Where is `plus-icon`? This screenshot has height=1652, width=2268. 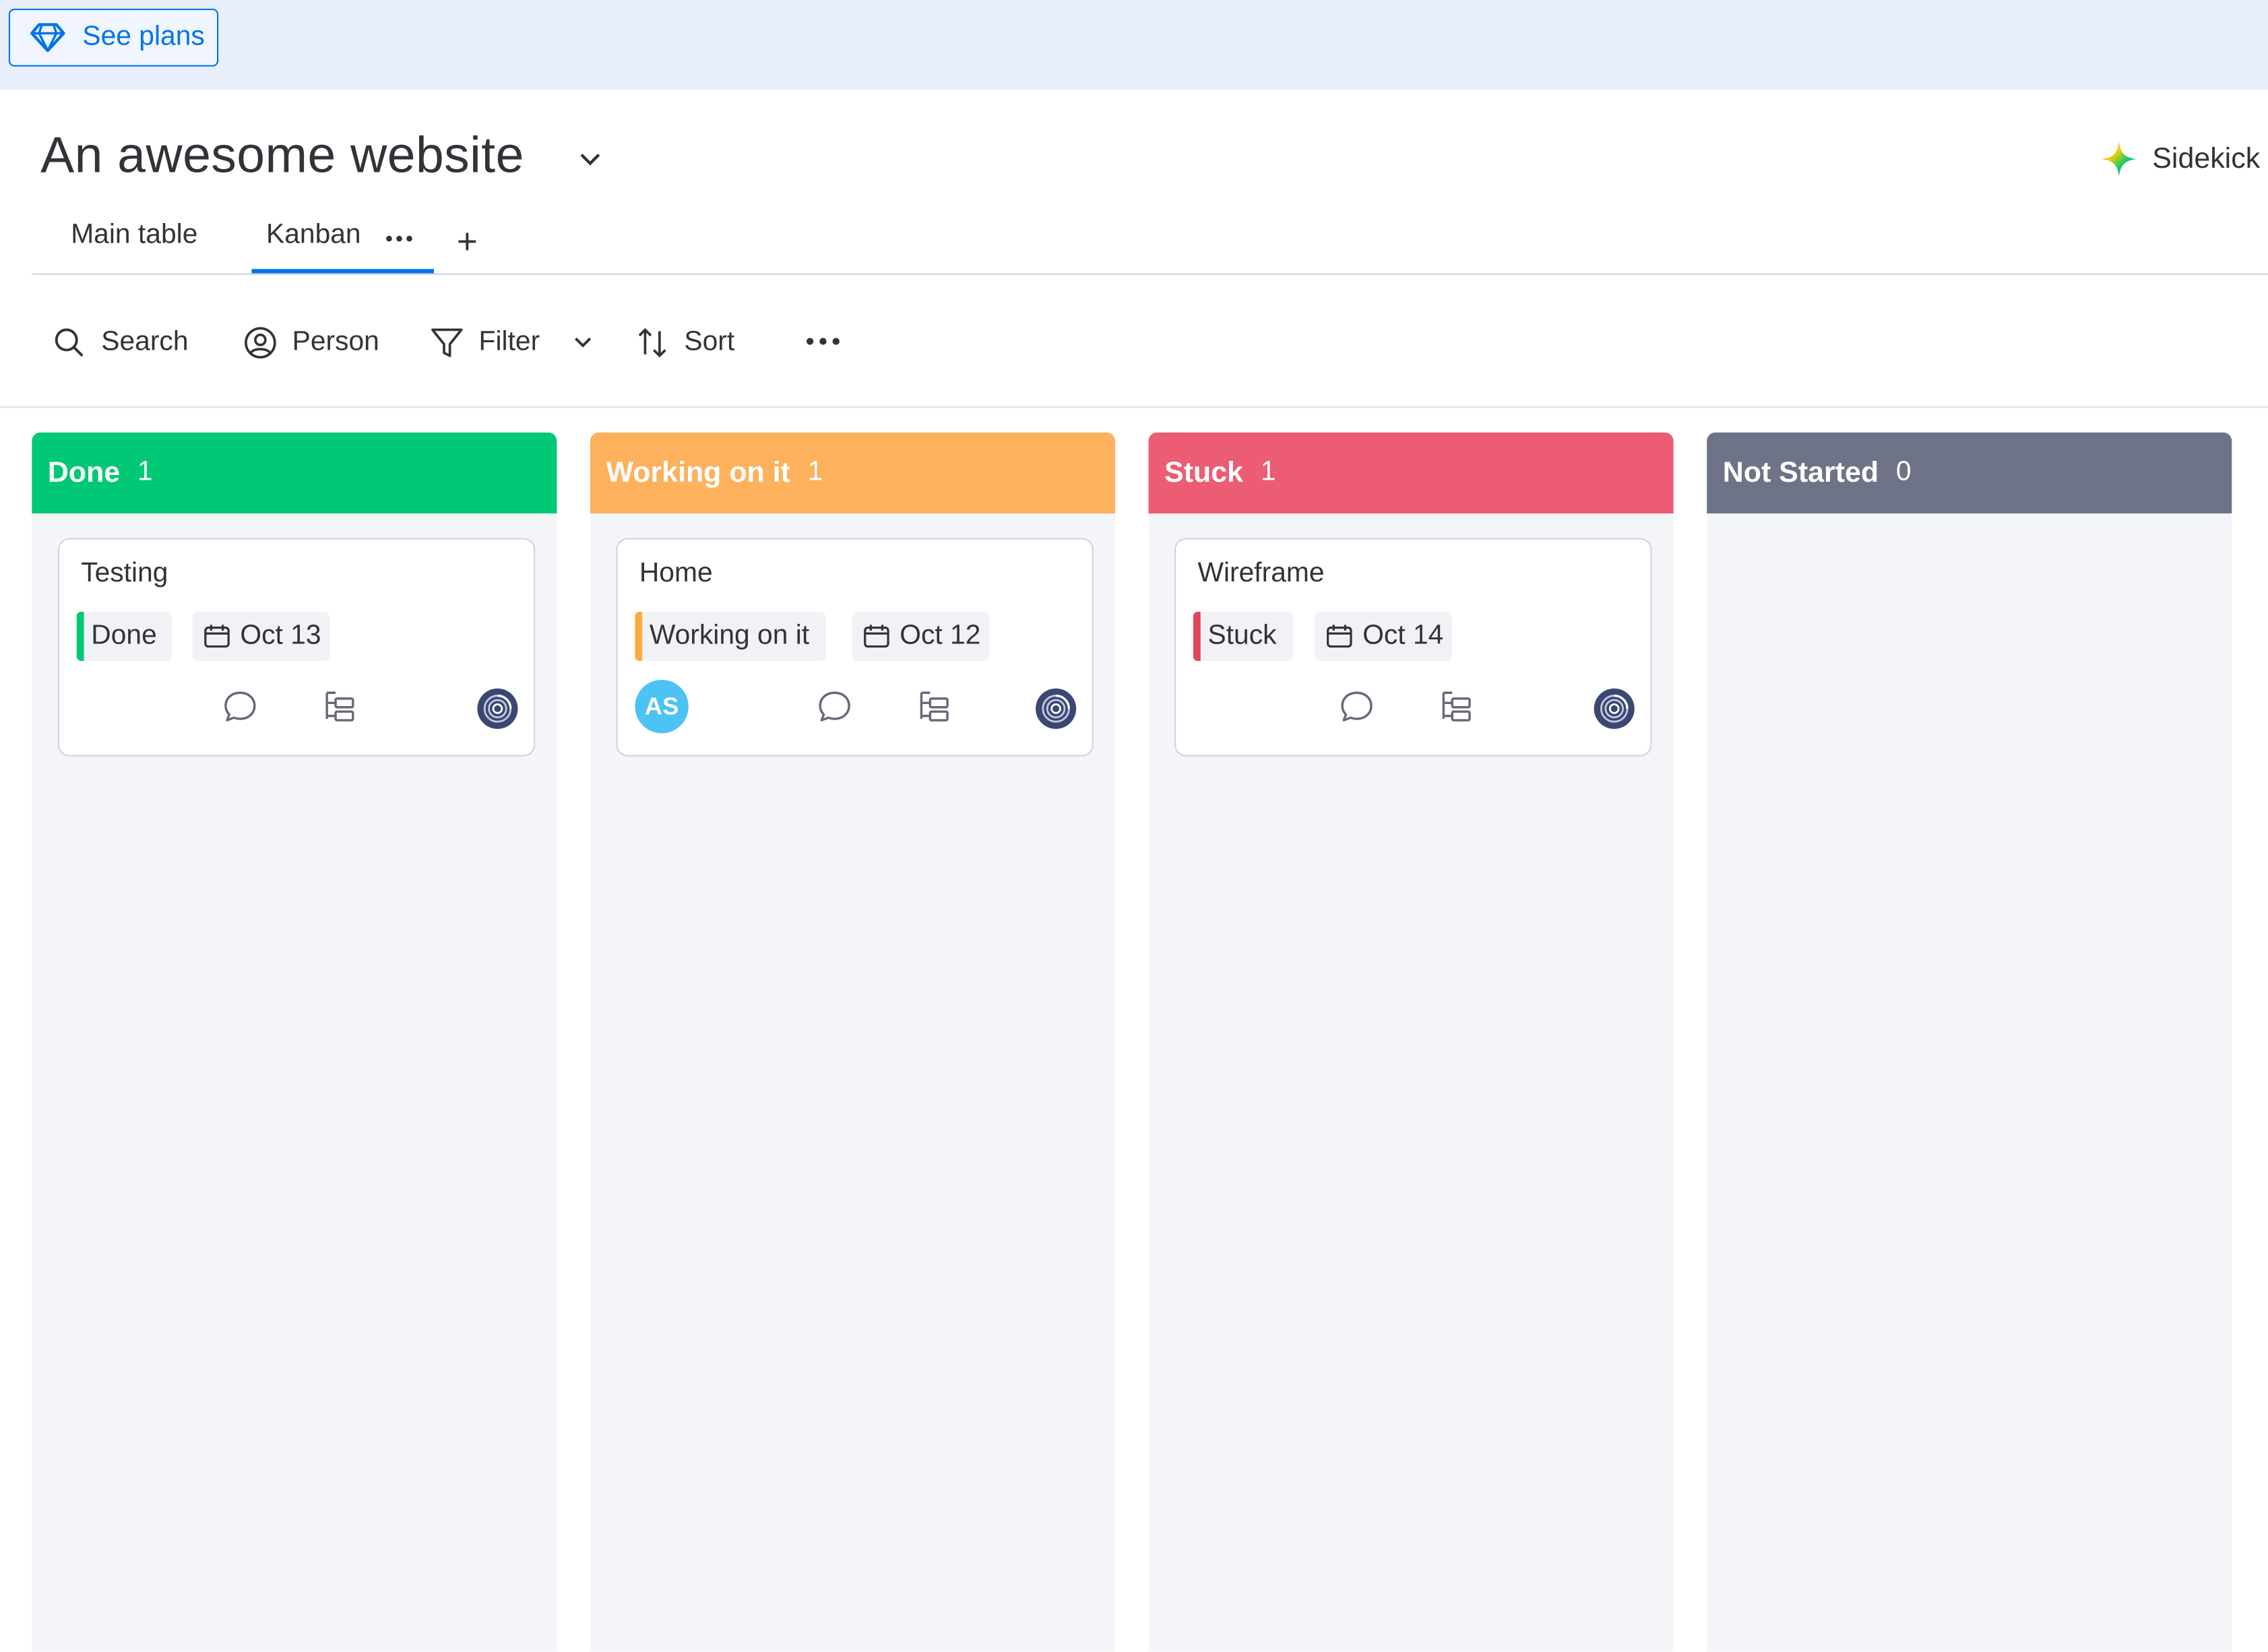
plus-icon is located at coordinates (467, 241).